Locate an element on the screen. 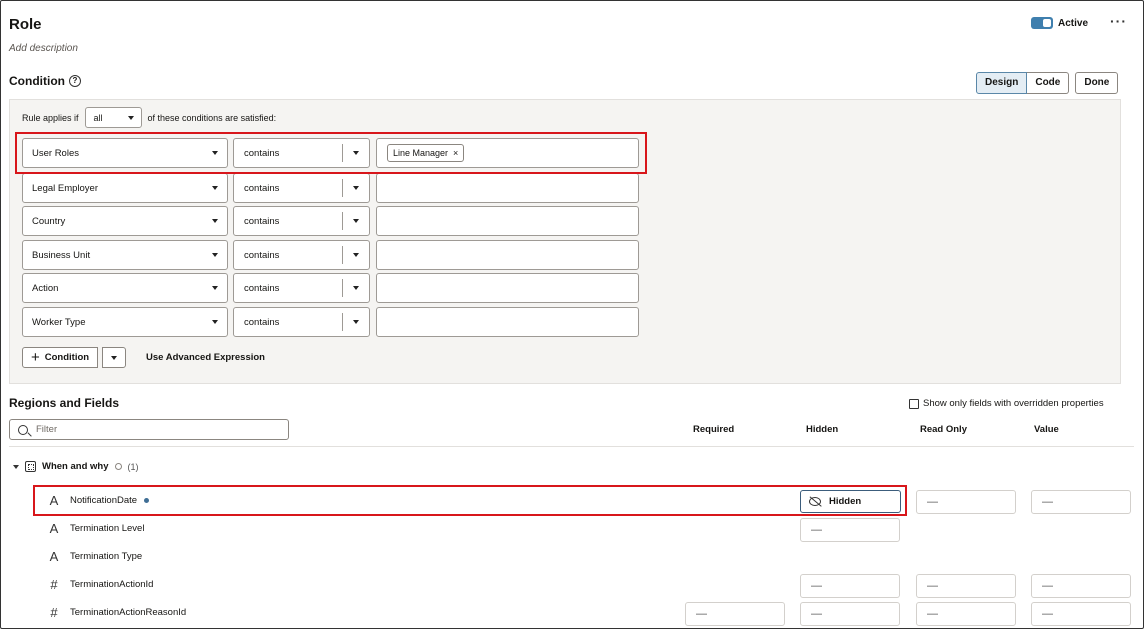 This screenshot has width=1144, height=629. rule-match-value: all is located at coordinates (98, 117).